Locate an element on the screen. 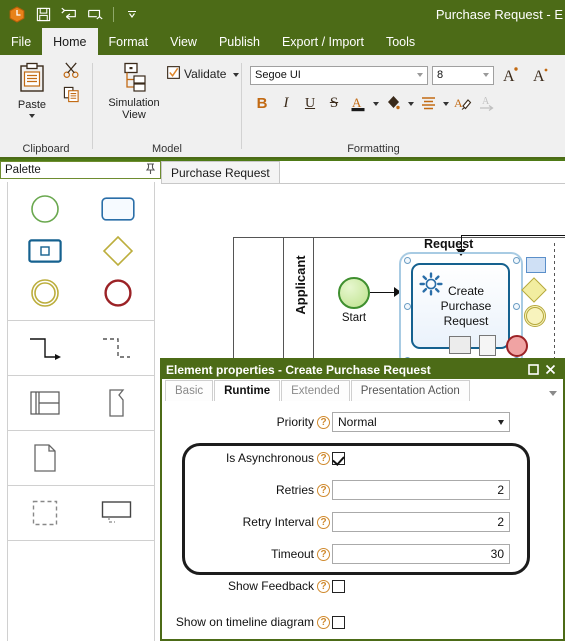 This screenshot has width=565, height=641. font-name-combo: Segoe UI is located at coordinates (339, 75).